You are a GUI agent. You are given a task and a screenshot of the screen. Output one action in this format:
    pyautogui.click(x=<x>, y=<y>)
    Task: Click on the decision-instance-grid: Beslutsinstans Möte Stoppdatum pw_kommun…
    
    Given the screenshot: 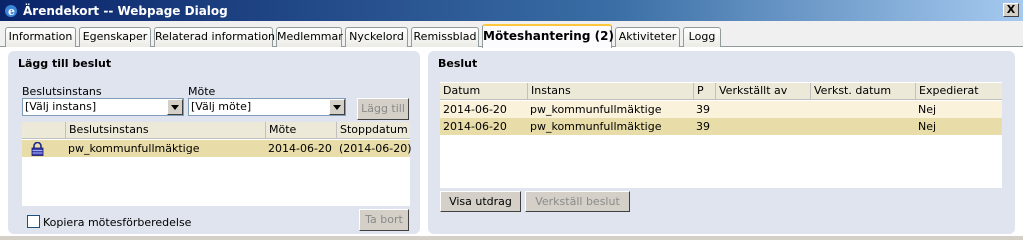 What is the action you would take?
    pyautogui.click(x=217, y=164)
    